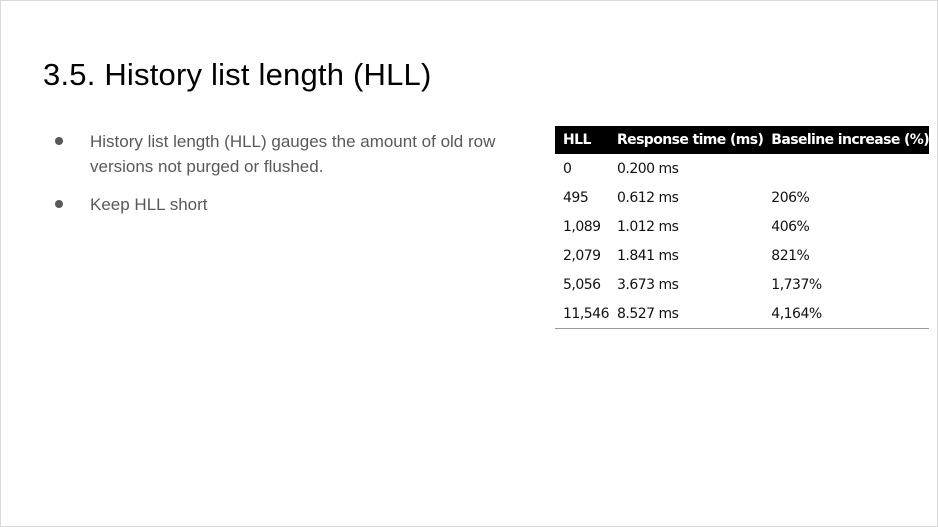  What do you see at coordinates (686, 140) in the screenshot?
I see `header-response-time: Response time (ms)` at bounding box center [686, 140].